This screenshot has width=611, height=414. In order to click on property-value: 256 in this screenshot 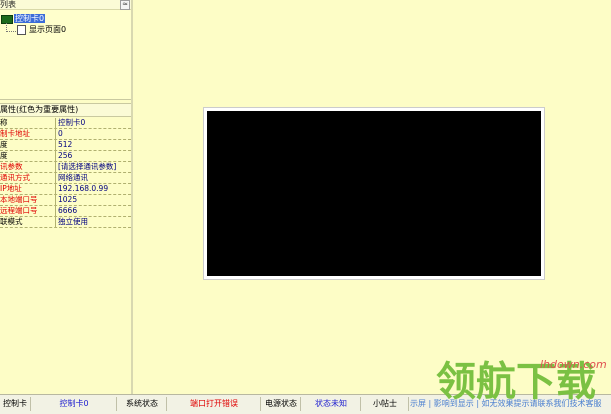, I will do `click(94, 156)`.